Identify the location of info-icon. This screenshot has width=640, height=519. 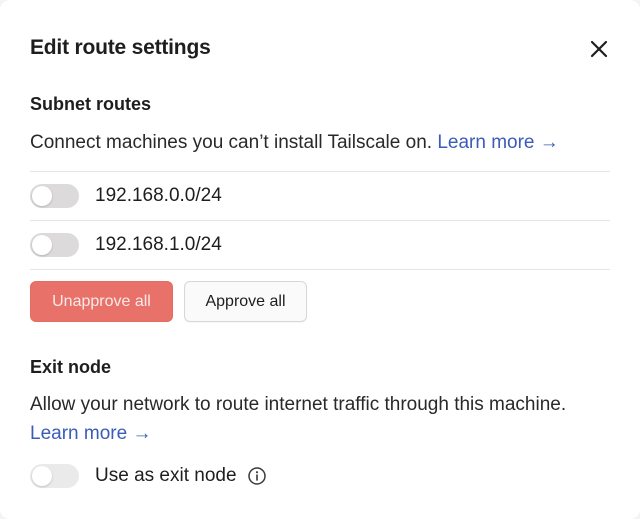
(257, 476).